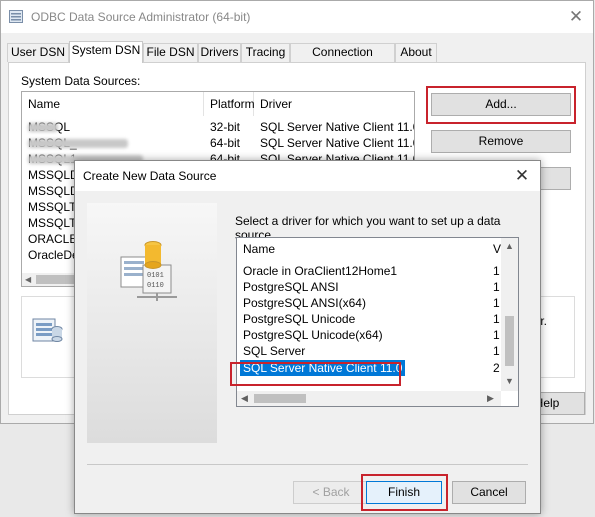  I want to click on driver-version: 2, so click(496, 368).